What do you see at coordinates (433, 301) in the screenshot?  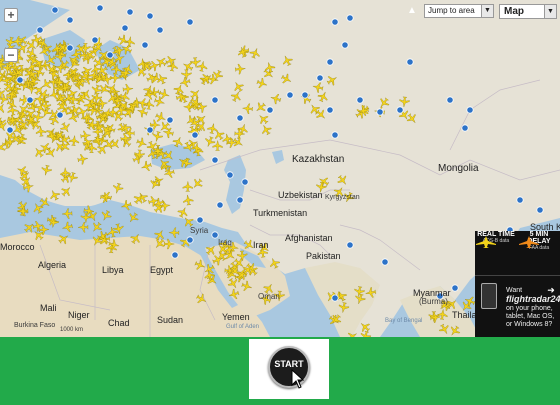 I see `label-burma: (Burma)` at bounding box center [433, 301].